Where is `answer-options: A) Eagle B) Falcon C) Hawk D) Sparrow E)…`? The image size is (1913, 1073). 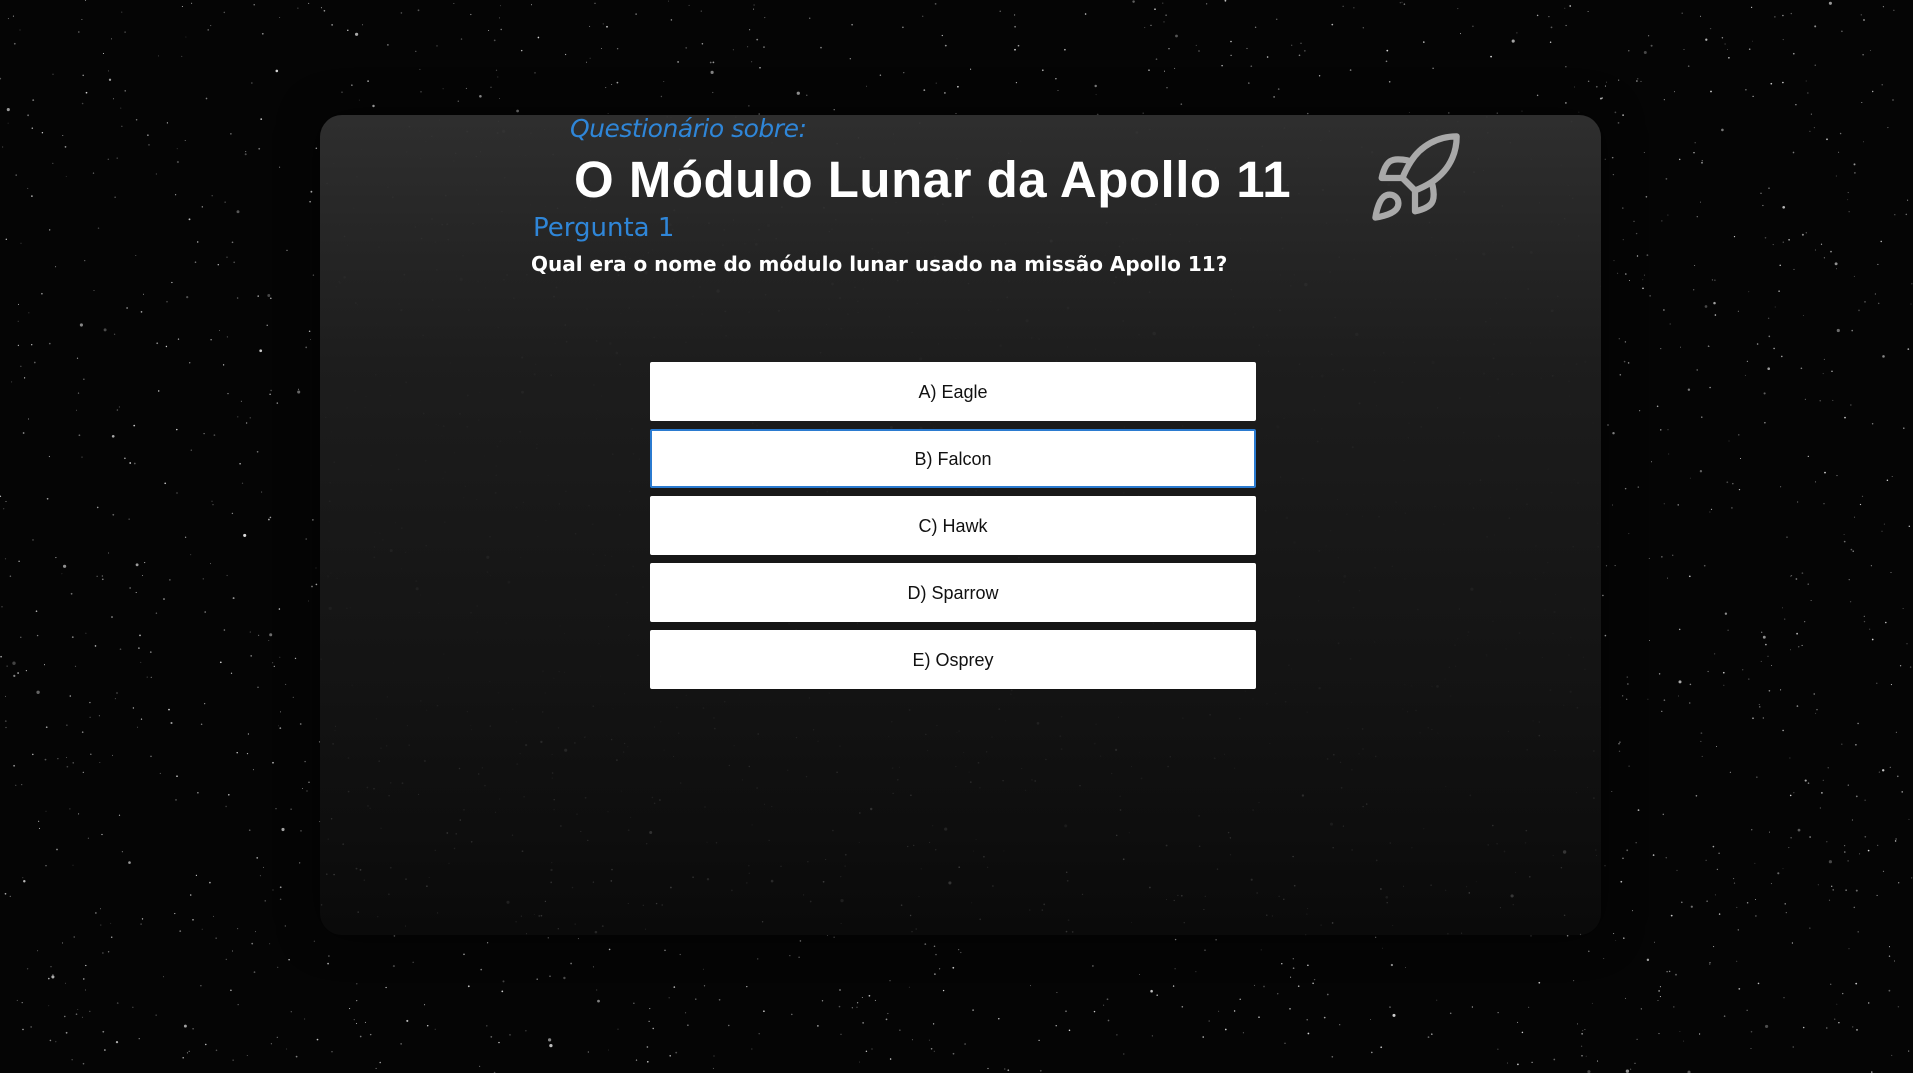
answer-options: A) Eagle B) Falcon C) Hawk D) Sparrow E)… is located at coordinates (953, 529).